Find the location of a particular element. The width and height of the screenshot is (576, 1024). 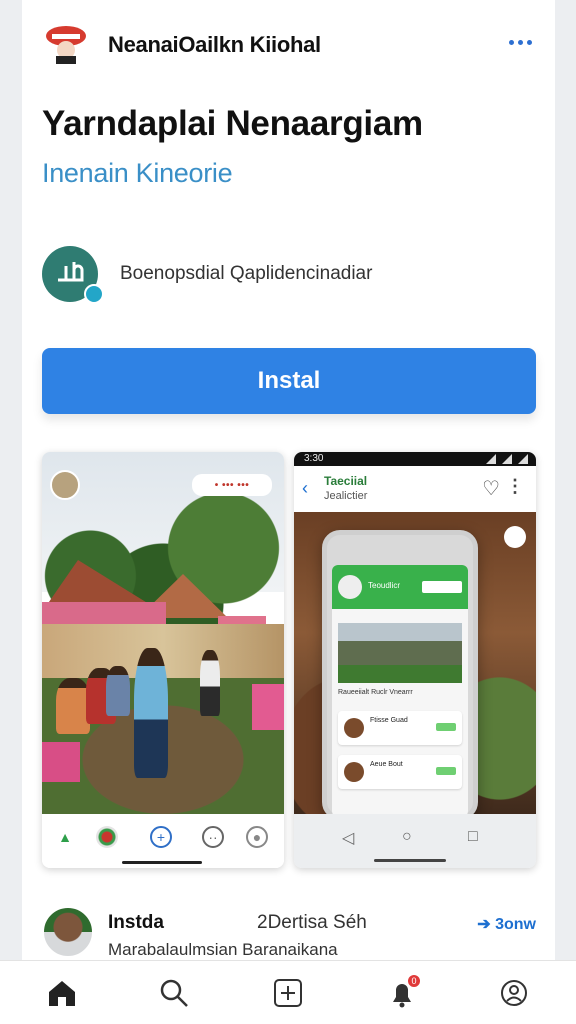

bottom-navigation: 0 is located at coordinates (288, 992).